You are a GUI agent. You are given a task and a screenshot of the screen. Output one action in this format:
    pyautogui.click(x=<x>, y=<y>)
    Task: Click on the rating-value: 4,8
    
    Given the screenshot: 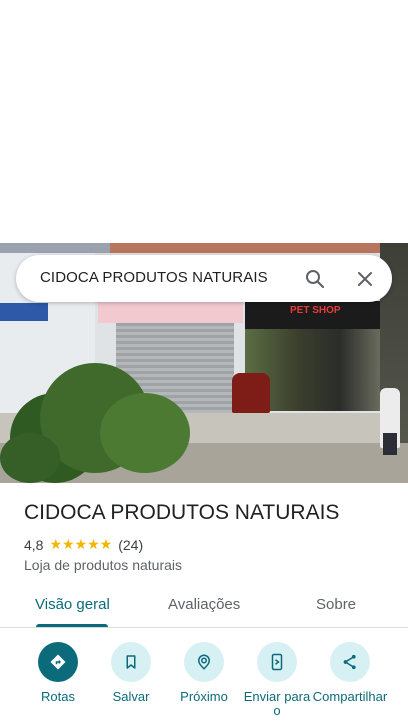 What is the action you would take?
    pyautogui.click(x=34, y=544)
    